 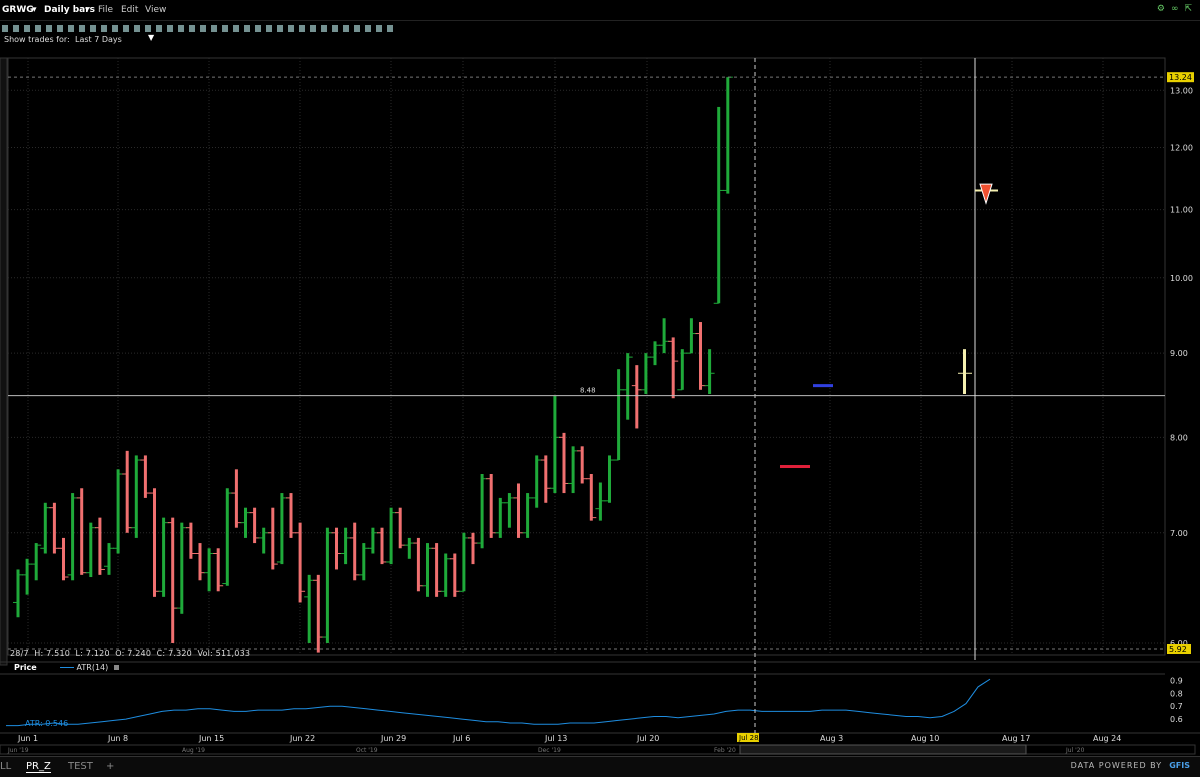 What do you see at coordinates (193, 750) in the screenshot?
I see `overview-label: Aug '19` at bounding box center [193, 750].